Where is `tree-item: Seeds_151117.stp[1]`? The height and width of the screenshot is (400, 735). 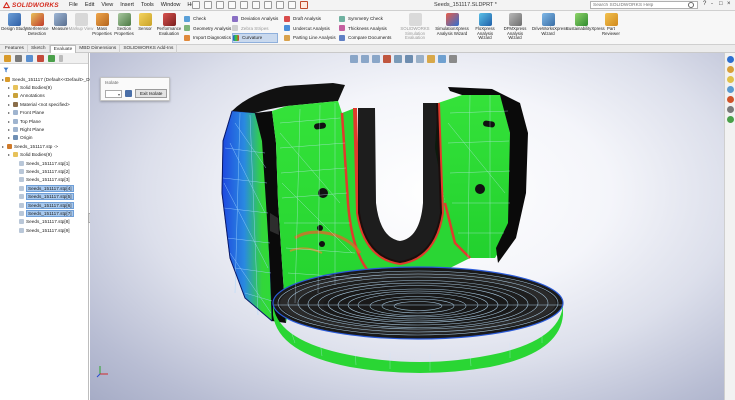
tree-item: Seeds_151117.stp[1] is located at coordinates (44, 163).